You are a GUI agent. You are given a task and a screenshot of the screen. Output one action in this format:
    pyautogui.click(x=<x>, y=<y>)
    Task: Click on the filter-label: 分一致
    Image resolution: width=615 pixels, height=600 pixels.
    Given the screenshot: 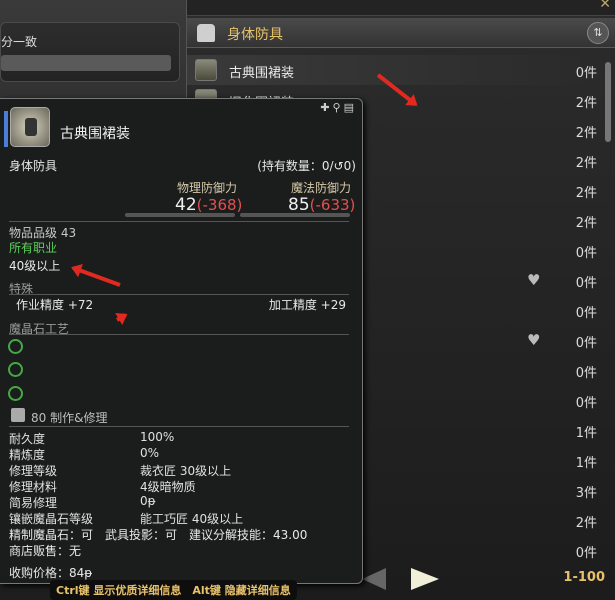 What is the action you would take?
    pyautogui.click(x=19, y=42)
    